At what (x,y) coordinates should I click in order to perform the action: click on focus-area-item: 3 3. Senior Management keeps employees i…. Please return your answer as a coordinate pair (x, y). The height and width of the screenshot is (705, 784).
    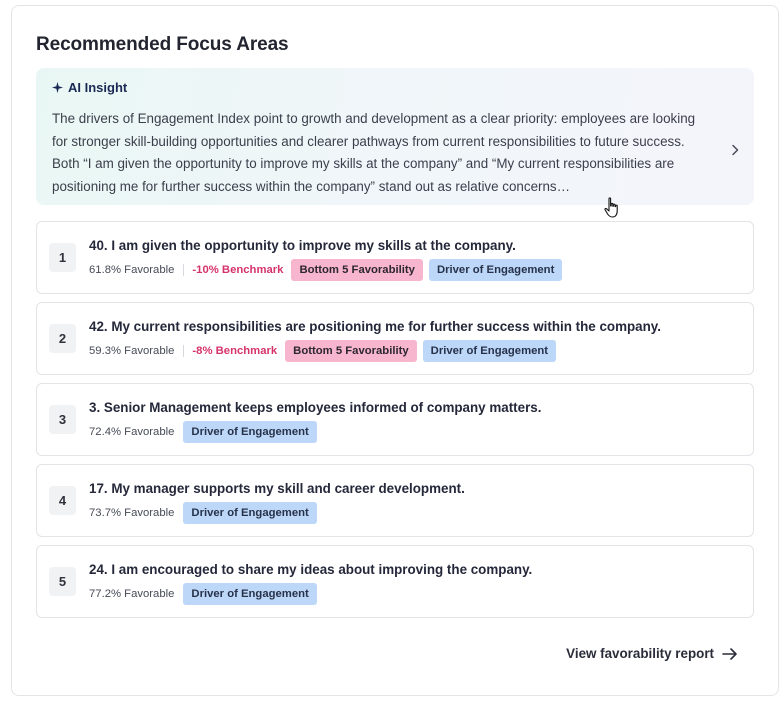
    Looking at the image, I should click on (395, 419).